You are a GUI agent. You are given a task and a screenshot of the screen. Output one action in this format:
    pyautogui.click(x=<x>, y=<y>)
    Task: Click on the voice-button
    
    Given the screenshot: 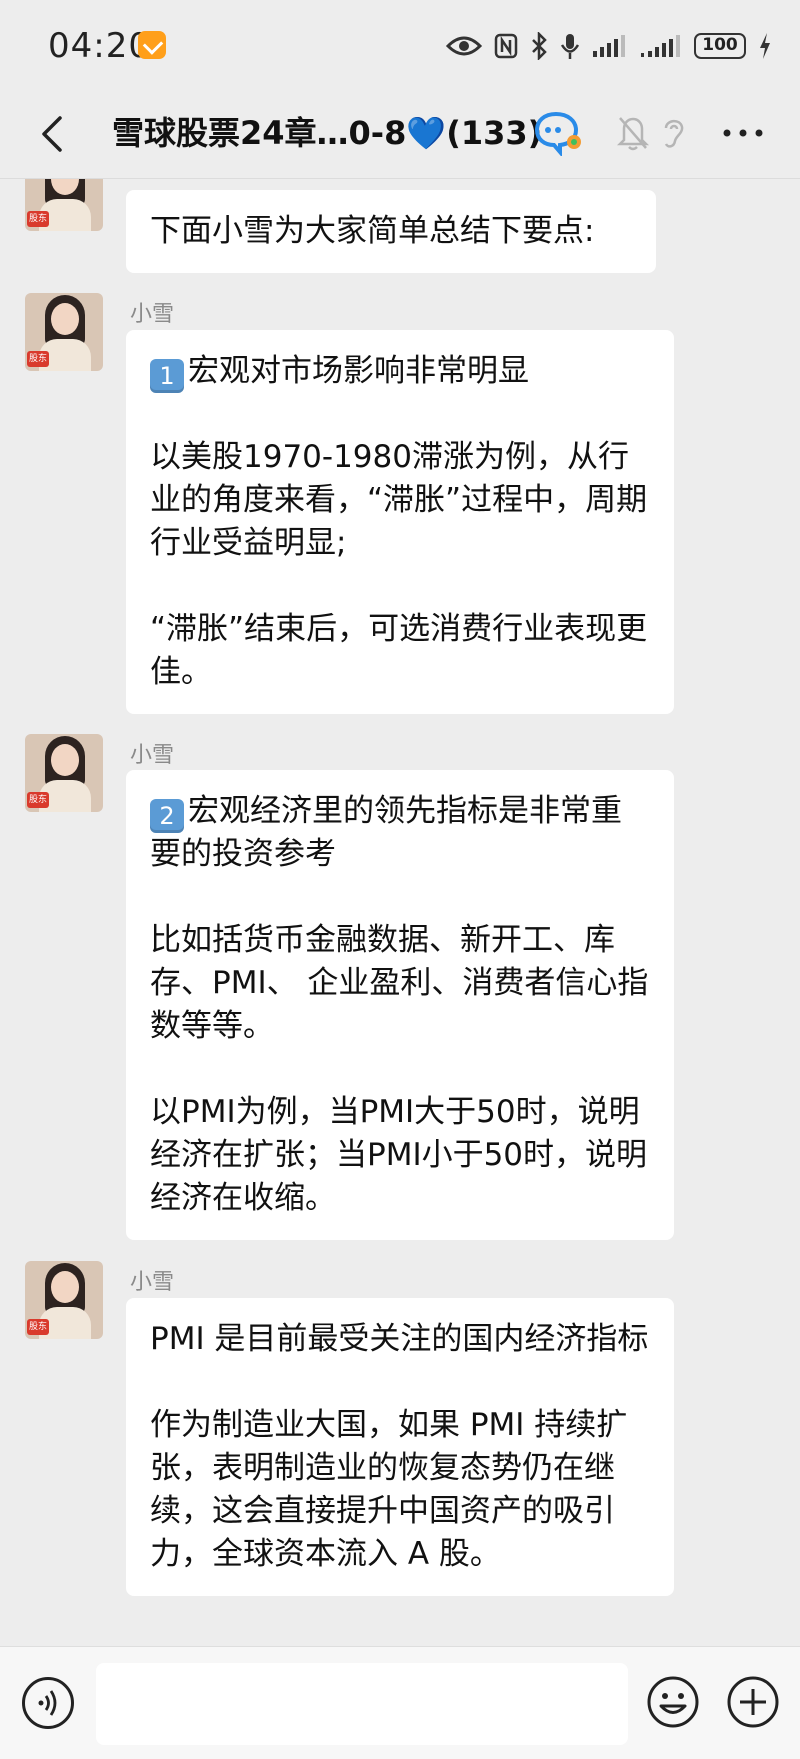 What is the action you would take?
    pyautogui.click(x=48, y=1703)
    